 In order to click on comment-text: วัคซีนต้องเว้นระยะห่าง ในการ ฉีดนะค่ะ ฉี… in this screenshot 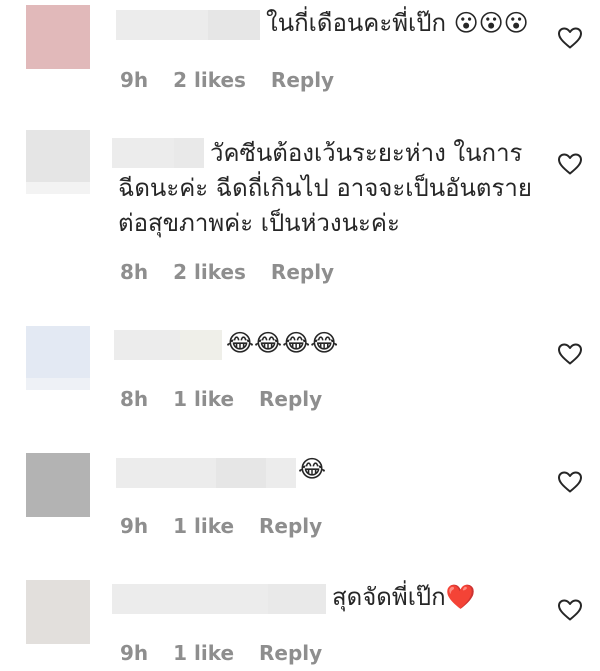, I will do `click(328, 188)`.